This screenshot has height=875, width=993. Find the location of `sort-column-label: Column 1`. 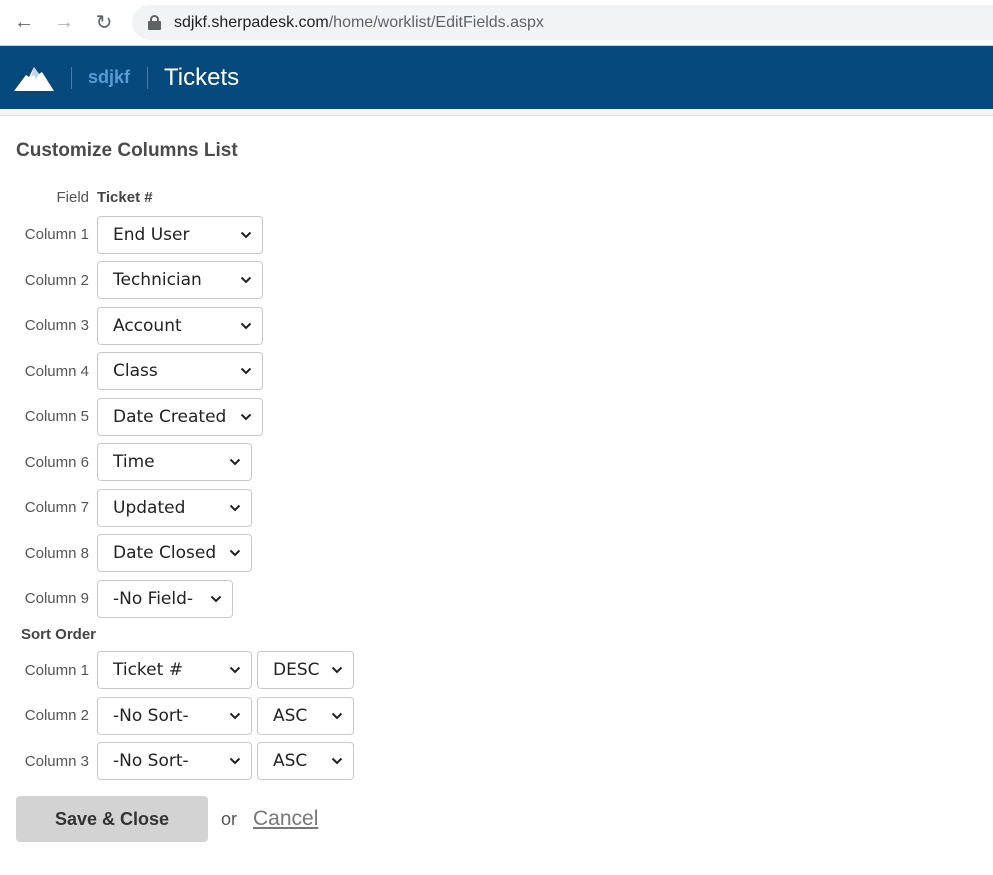

sort-column-label: Column 1 is located at coordinates (56, 670).